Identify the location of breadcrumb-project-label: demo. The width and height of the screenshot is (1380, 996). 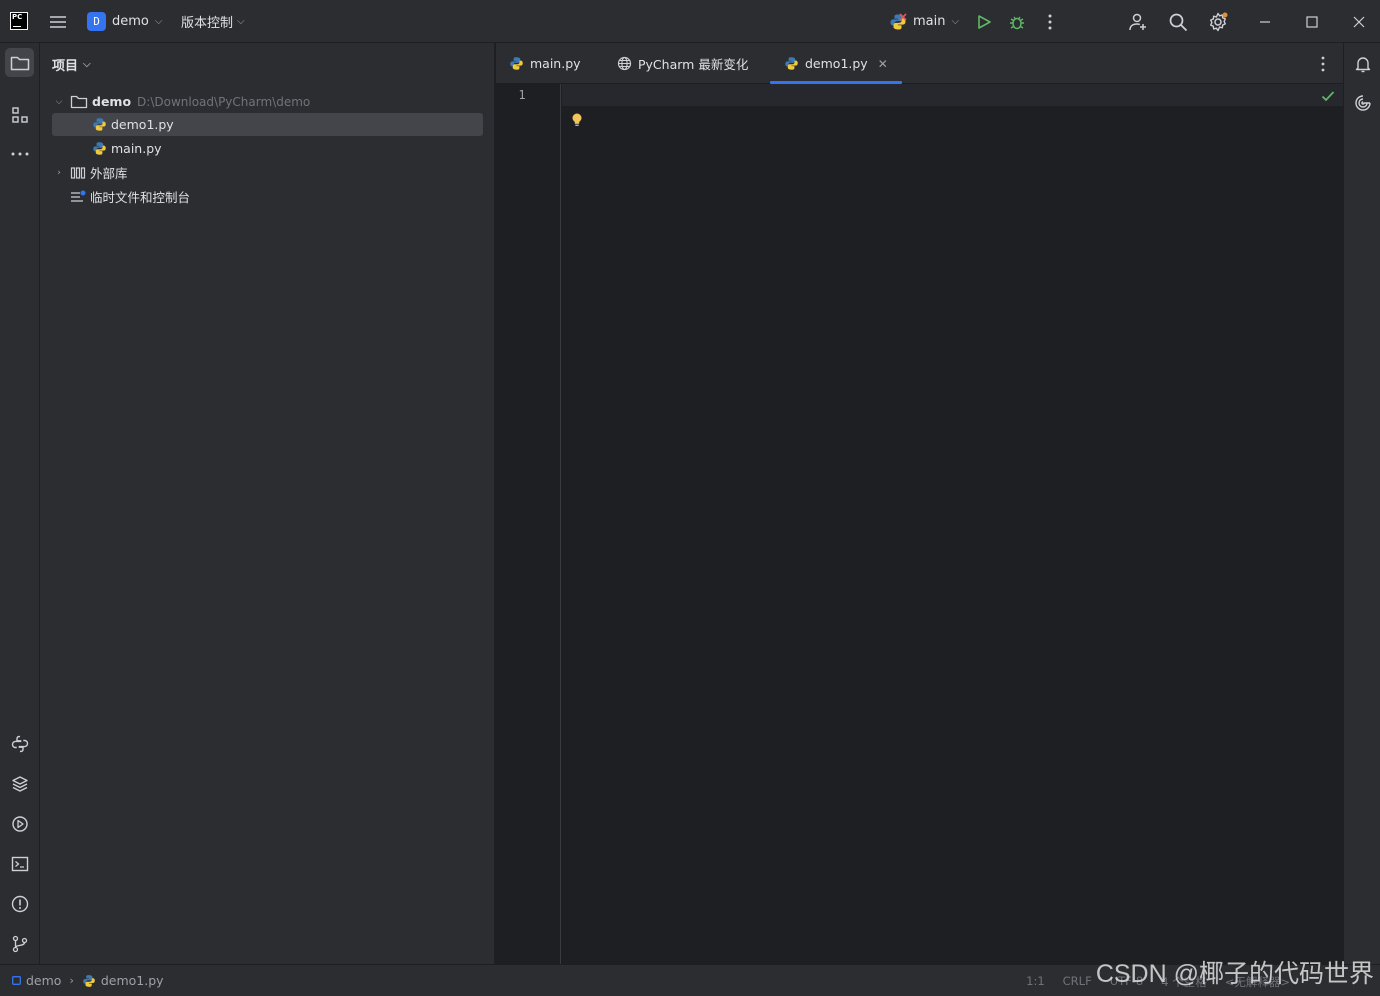
(44, 980).